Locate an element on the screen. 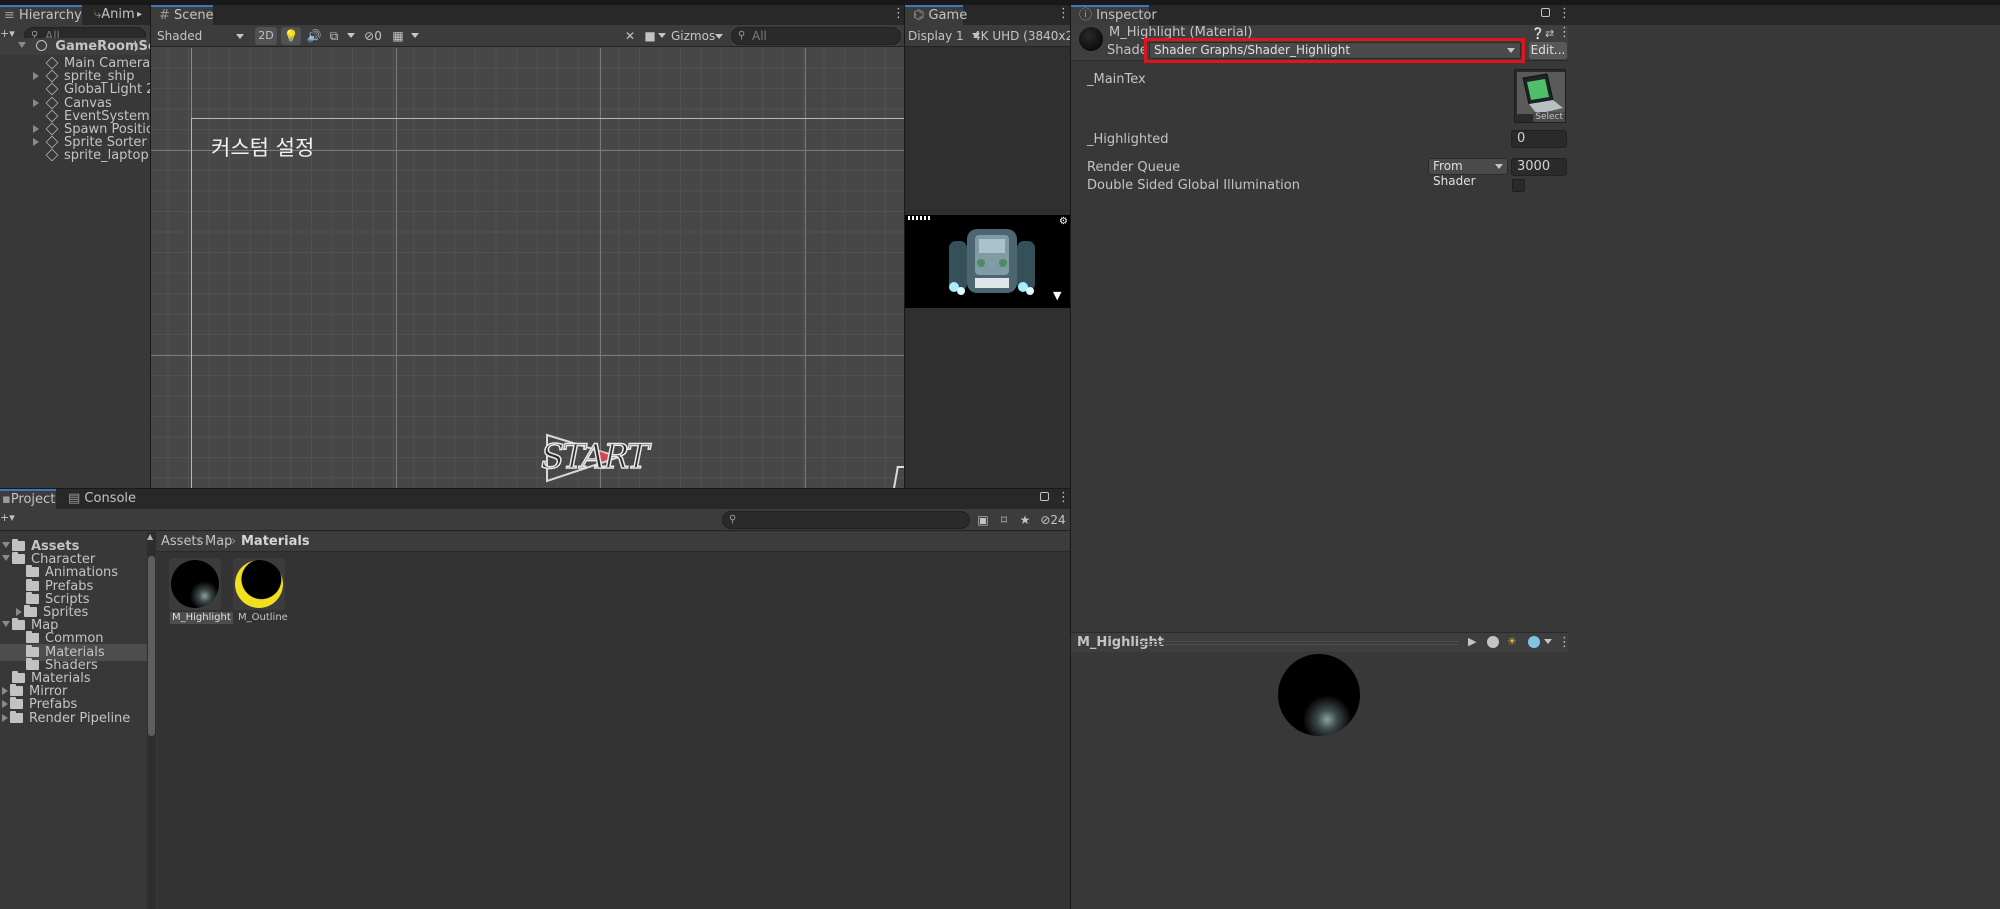 This screenshot has height=909, width=2000. tab-animation: ⤷Anim is located at coordinates (114, 15).